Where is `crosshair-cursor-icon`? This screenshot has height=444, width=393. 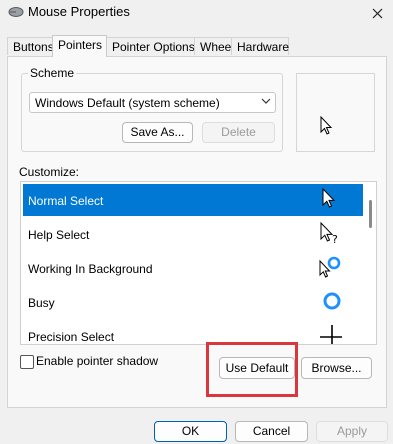 crosshair-cursor-icon is located at coordinates (331, 334).